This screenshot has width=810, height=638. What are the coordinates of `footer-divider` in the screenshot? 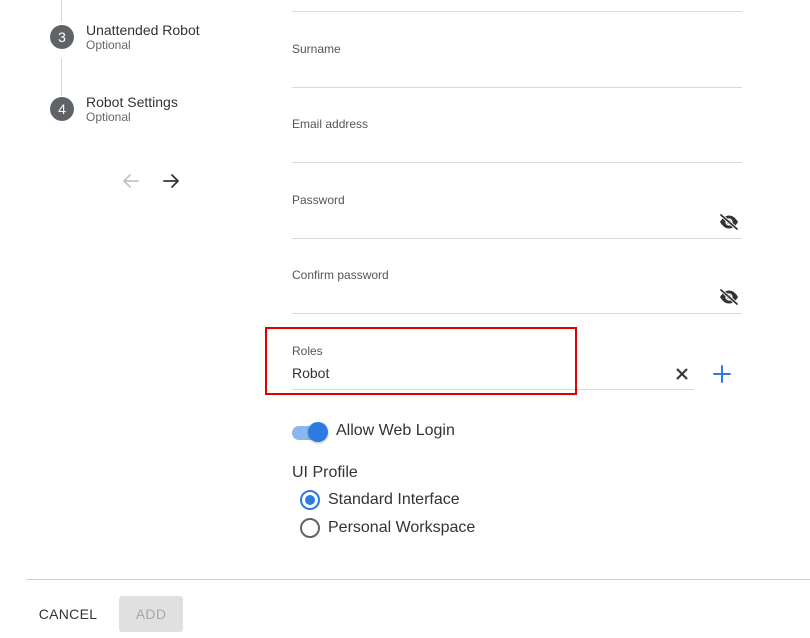 It's located at (418, 579).